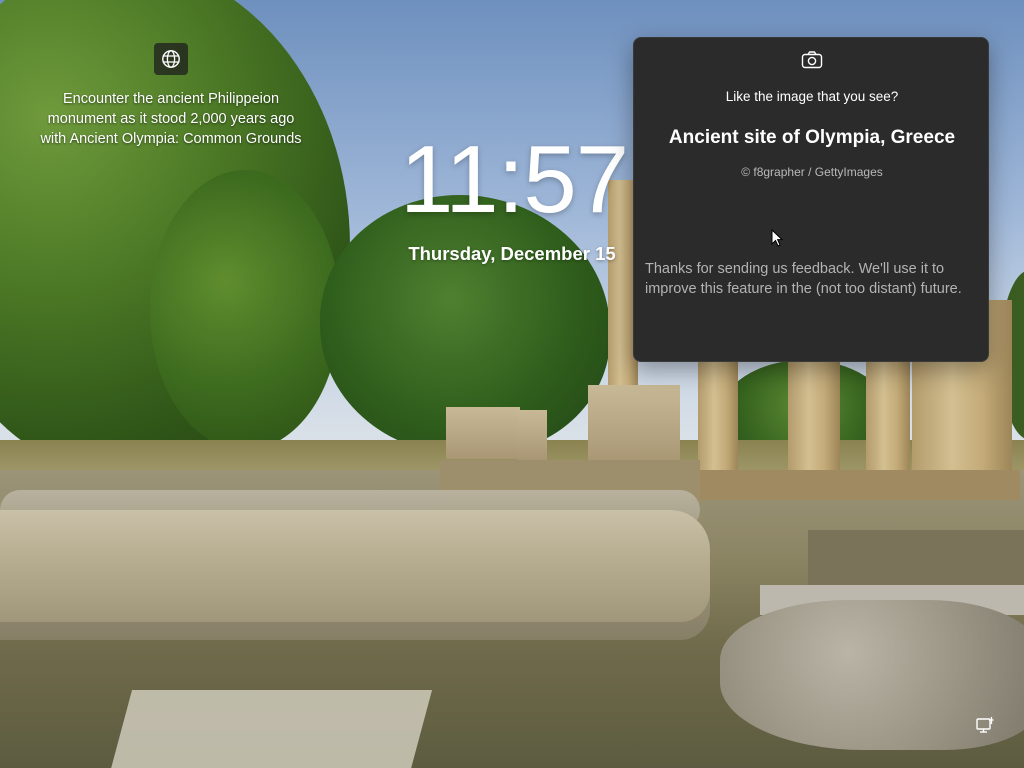 The height and width of the screenshot is (768, 1024). I want to click on network-button, so click(985, 726).